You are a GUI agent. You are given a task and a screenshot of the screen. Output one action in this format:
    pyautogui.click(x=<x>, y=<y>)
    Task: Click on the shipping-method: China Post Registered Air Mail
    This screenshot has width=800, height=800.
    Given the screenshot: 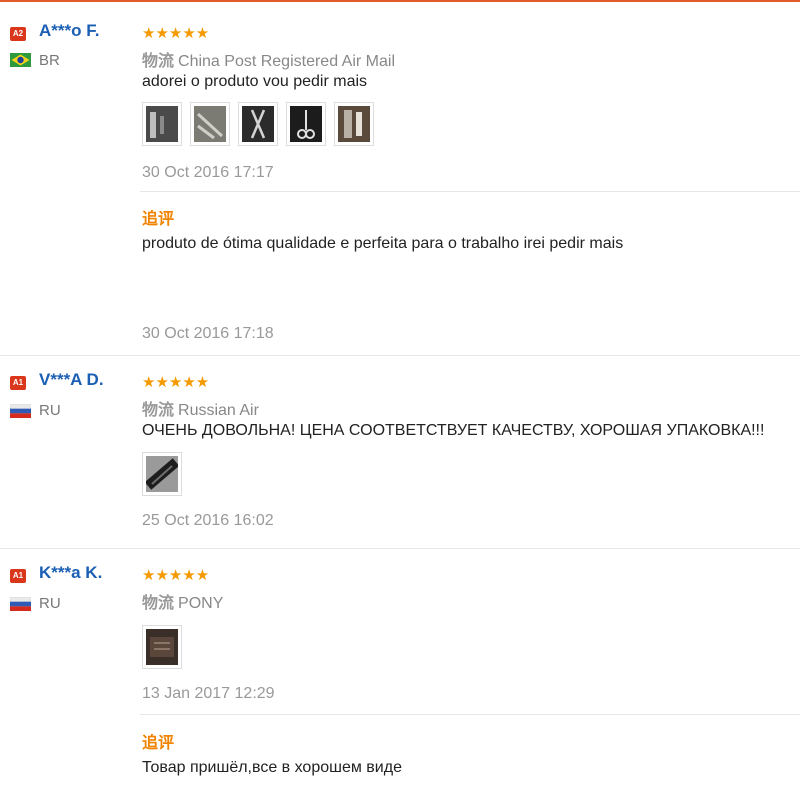 What is the action you would take?
    pyautogui.click(x=286, y=61)
    